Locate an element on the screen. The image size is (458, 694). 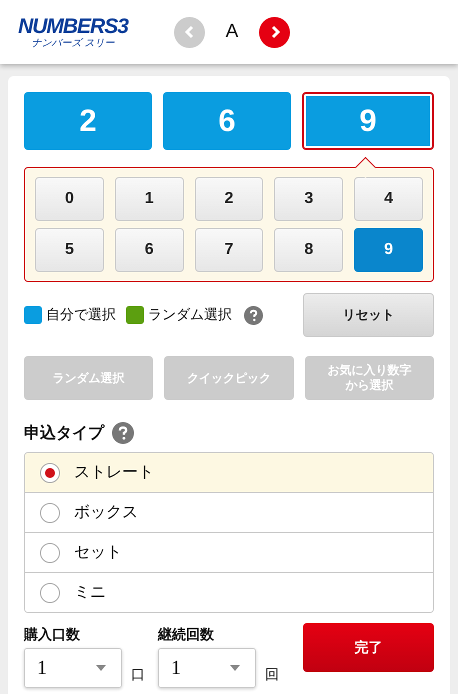
number-key: 0 is located at coordinates (69, 199).